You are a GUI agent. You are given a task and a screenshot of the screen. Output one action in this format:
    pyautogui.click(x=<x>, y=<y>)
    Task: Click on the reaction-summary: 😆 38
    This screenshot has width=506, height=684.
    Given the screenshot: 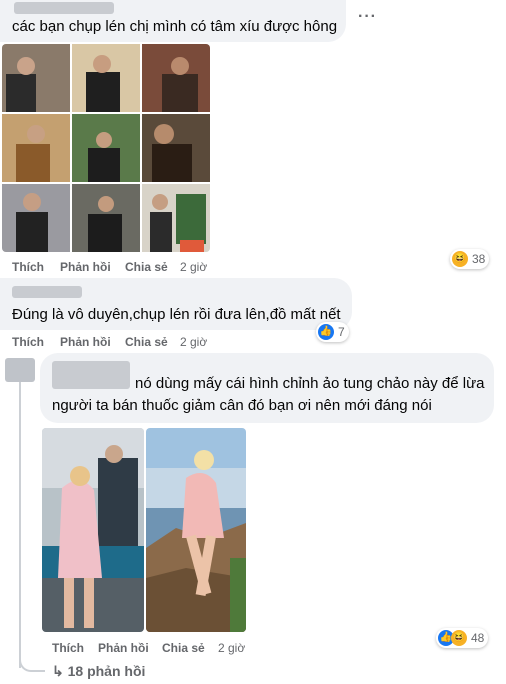 What is the action you would take?
    pyautogui.click(x=470, y=259)
    